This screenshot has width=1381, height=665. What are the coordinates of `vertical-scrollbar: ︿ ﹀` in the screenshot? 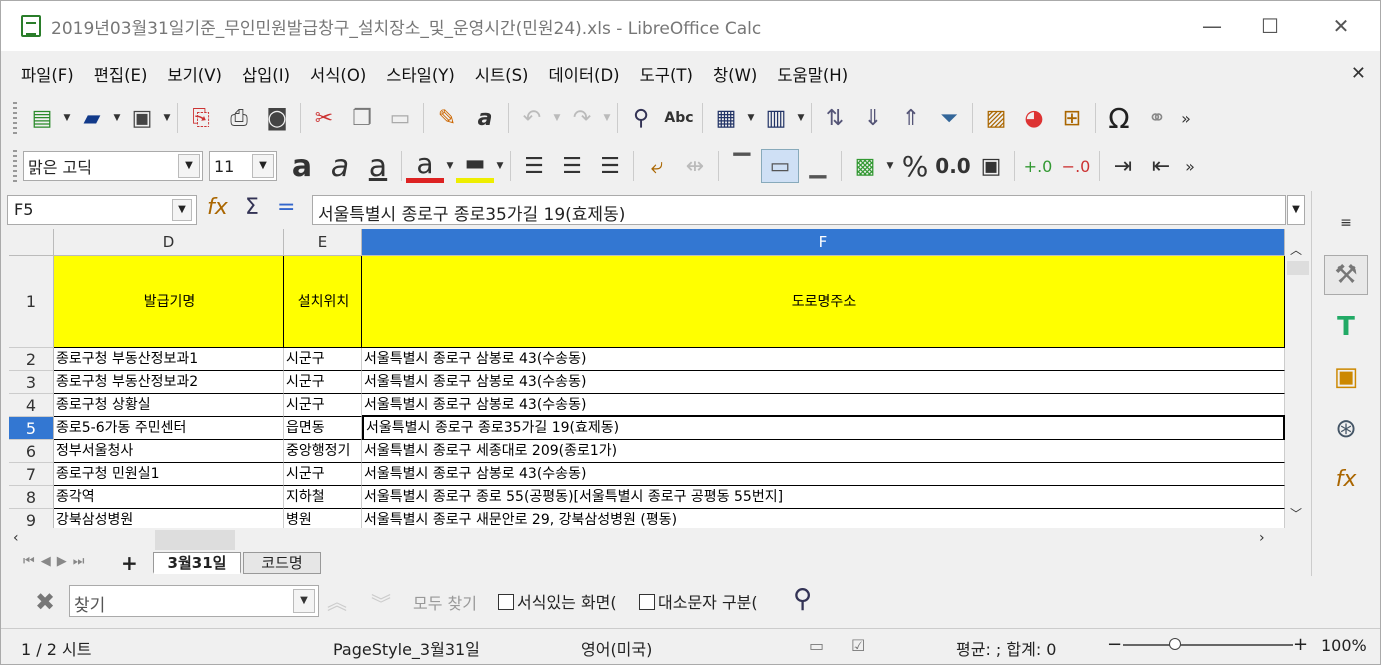 It's located at (1298, 378).